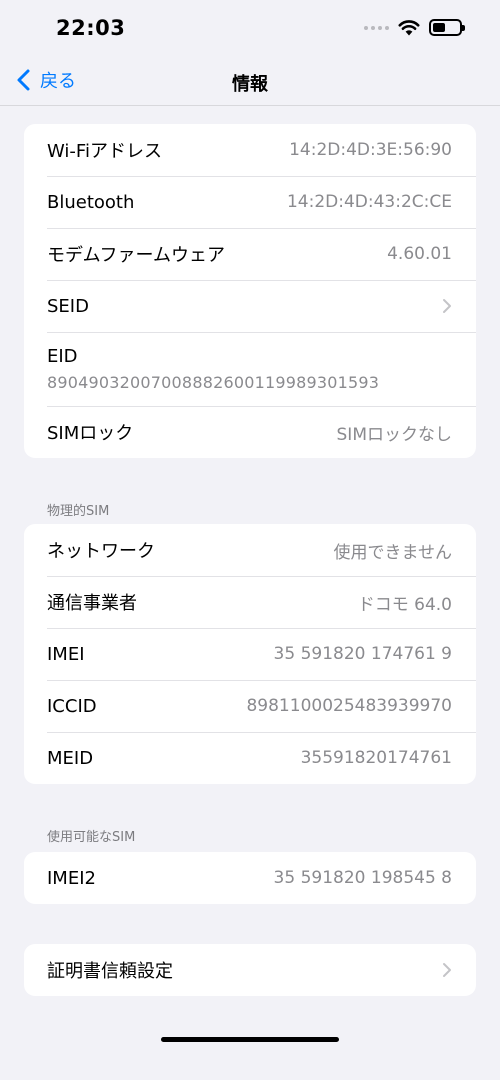  Describe the element at coordinates (62, 356) in the screenshot. I see `eid-label: EID` at that location.